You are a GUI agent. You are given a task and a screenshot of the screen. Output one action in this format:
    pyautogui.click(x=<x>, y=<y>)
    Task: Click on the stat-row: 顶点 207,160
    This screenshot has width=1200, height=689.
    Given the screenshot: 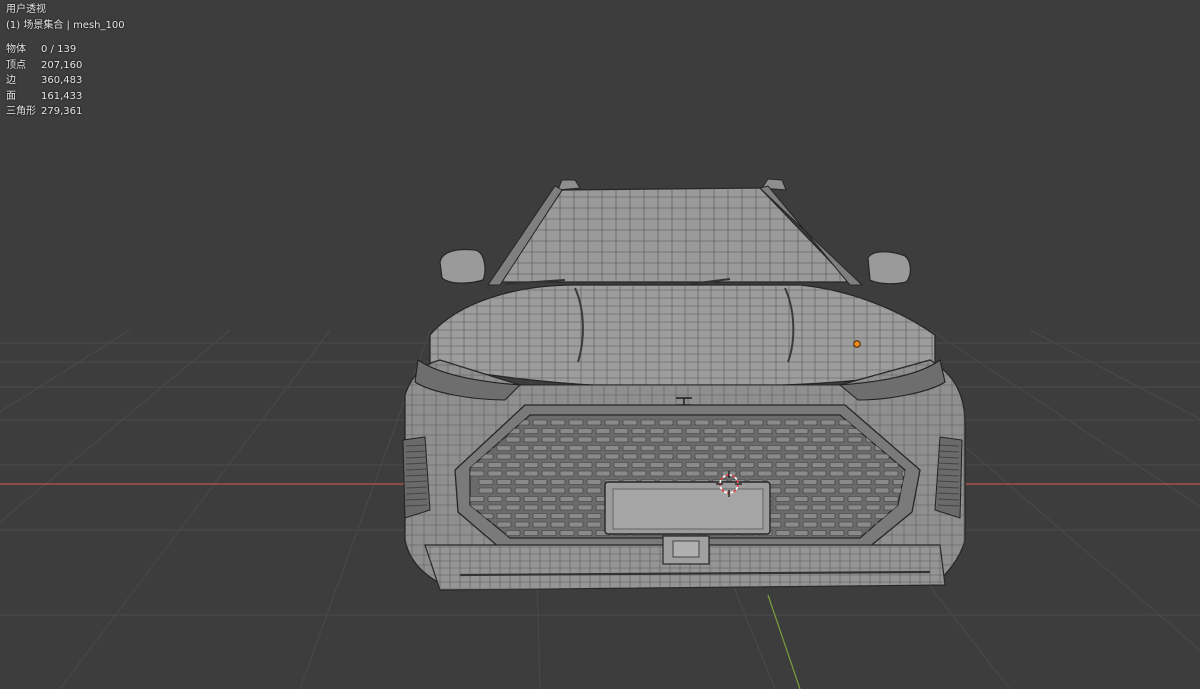 What is the action you would take?
    pyautogui.click(x=65, y=66)
    